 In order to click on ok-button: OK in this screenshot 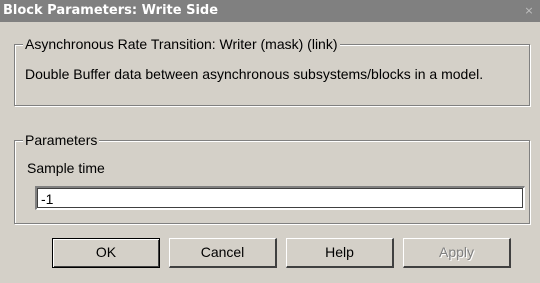, I will do `click(106, 253)`.